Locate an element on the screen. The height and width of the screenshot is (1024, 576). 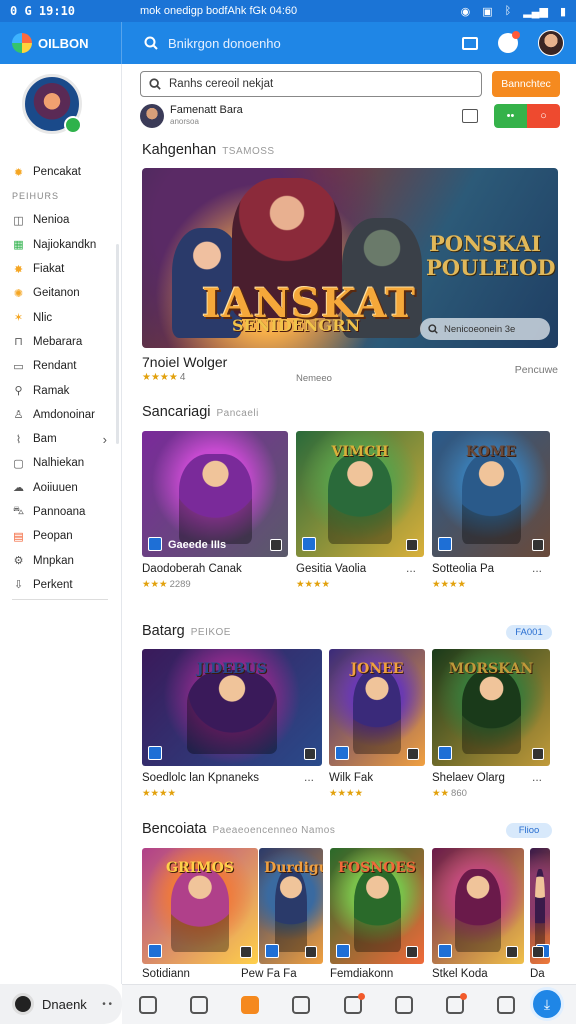
sidebar-item-6: ✶ Nlic is located at coordinates (60, 317).